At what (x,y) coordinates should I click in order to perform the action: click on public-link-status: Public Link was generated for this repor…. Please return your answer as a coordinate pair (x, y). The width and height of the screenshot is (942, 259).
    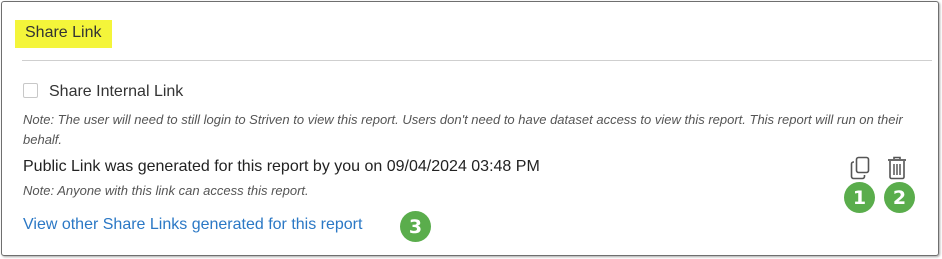
    Looking at the image, I should click on (281, 166).